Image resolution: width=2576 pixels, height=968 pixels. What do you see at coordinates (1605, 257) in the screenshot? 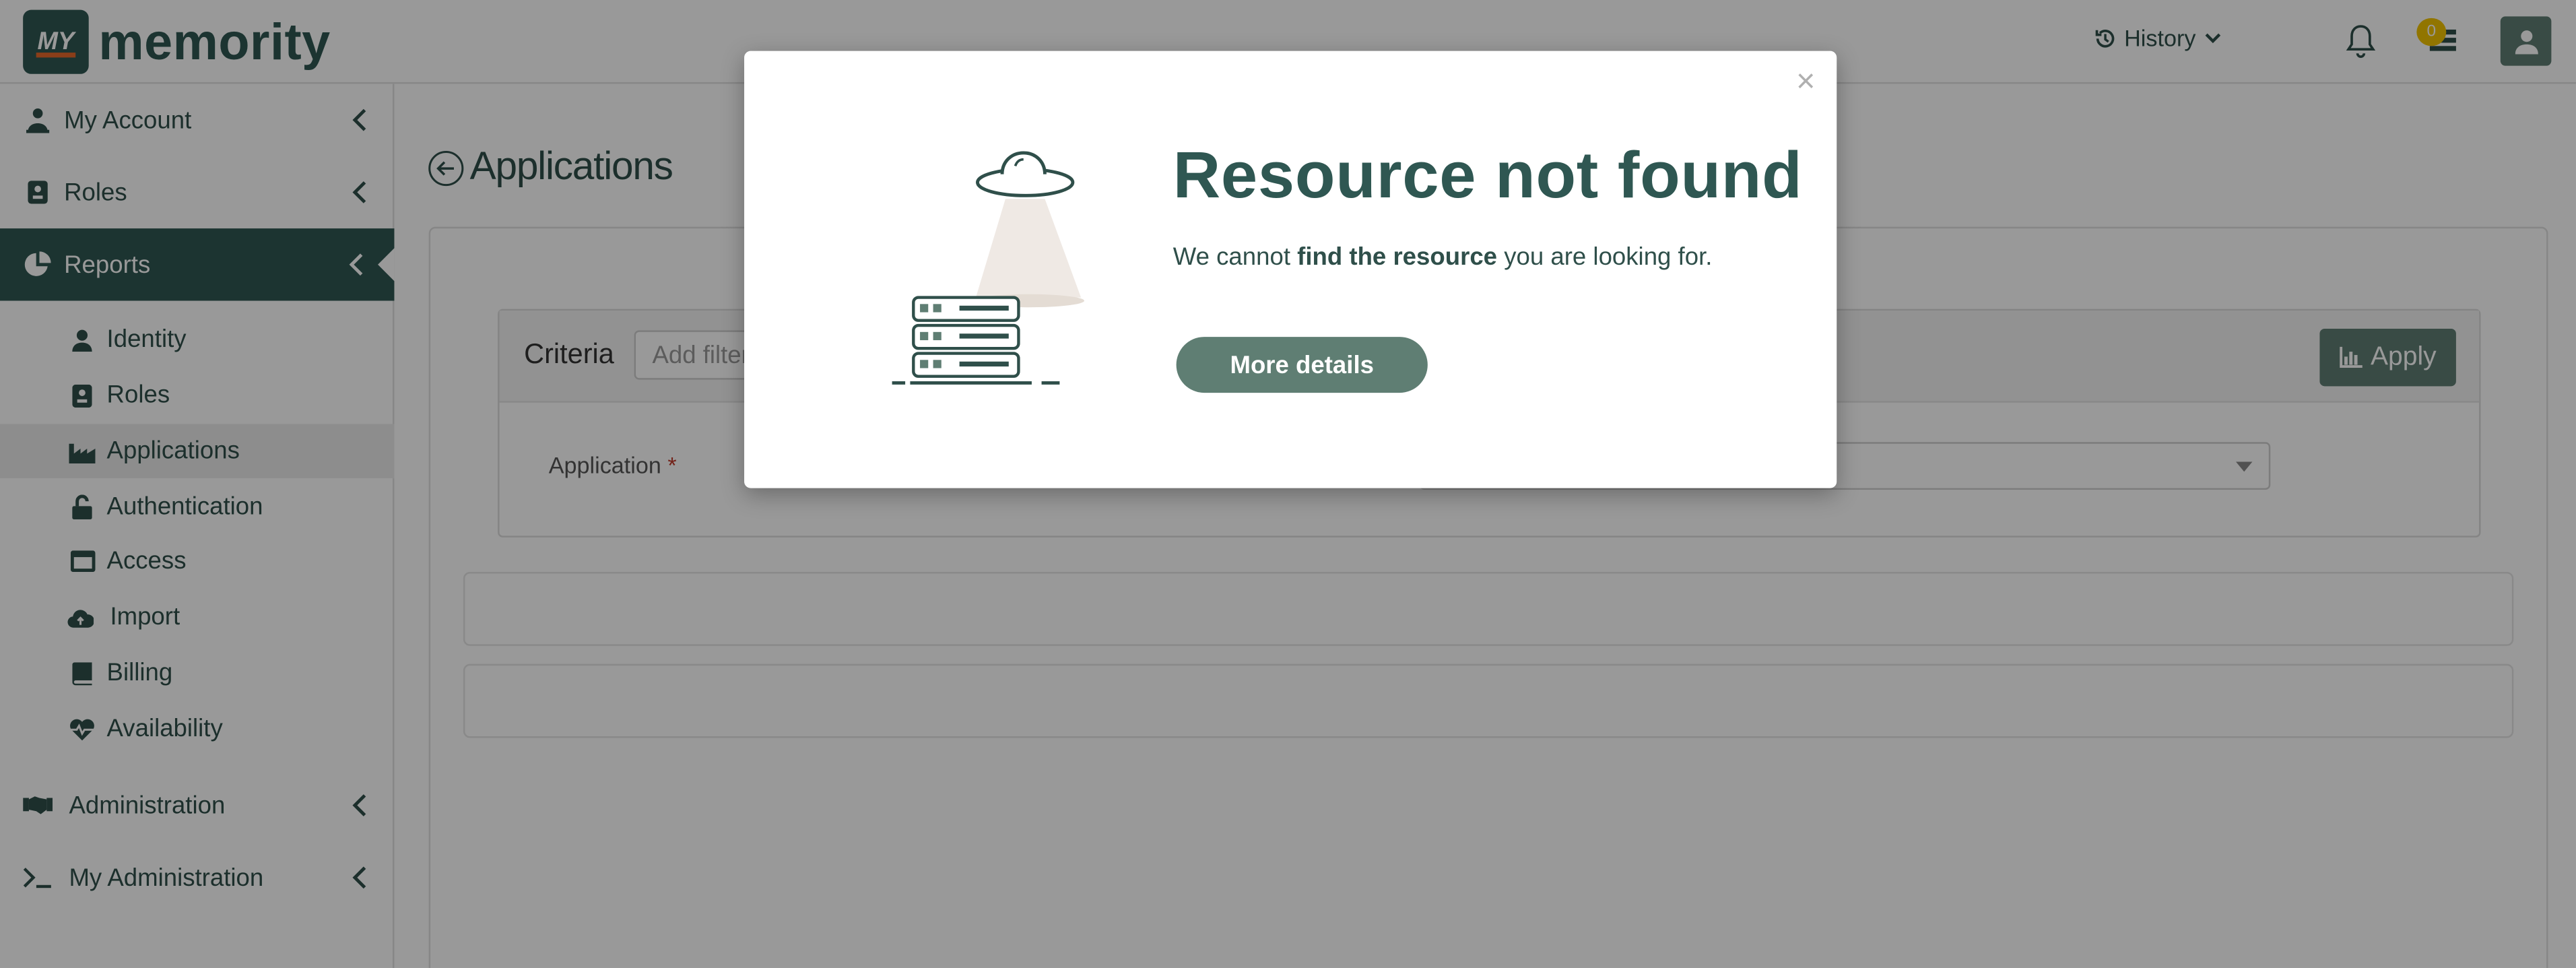
I see `message-suffix: you are looking for.` at bounding box center [1605, 257].